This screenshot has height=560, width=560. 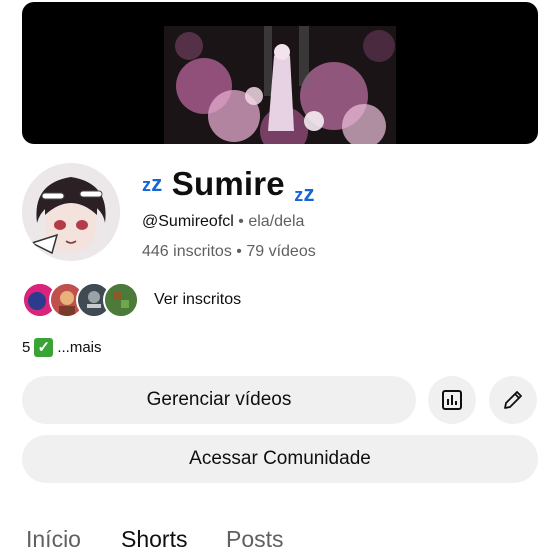 What do you see at coordinates (79, 347) in the screenshot?
I see `description-more-link: ...mais` at bounding box center [79, 347].